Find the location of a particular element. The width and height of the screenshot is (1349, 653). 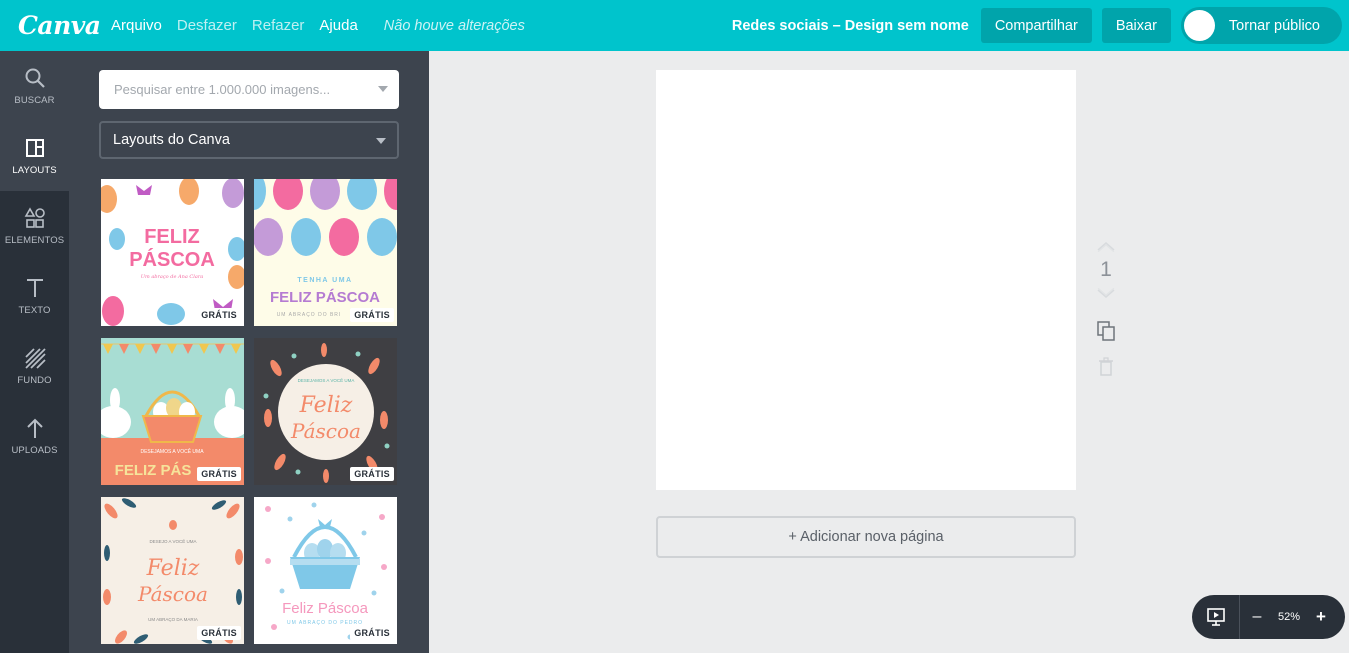

template-5-title-2: Páscoa is located at coordinates (172, 594).